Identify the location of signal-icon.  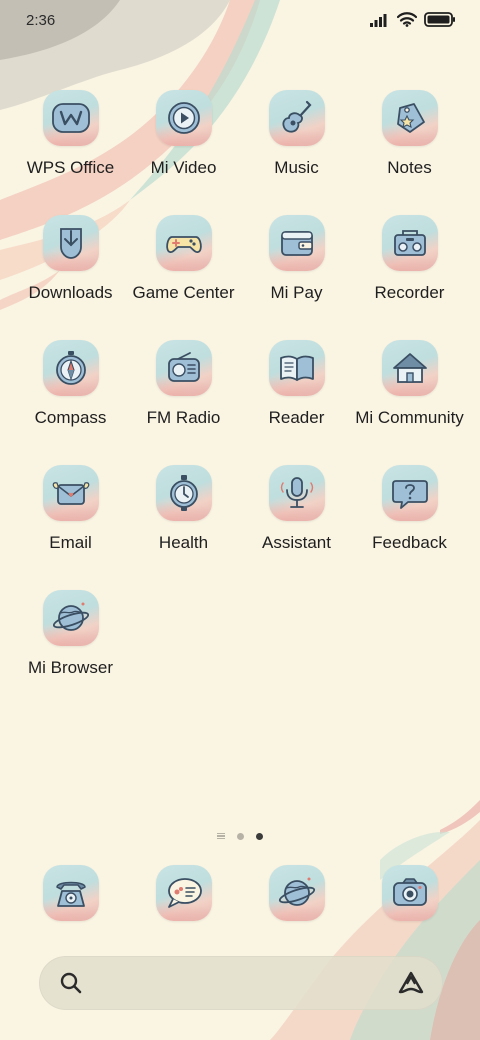
(380, 22).